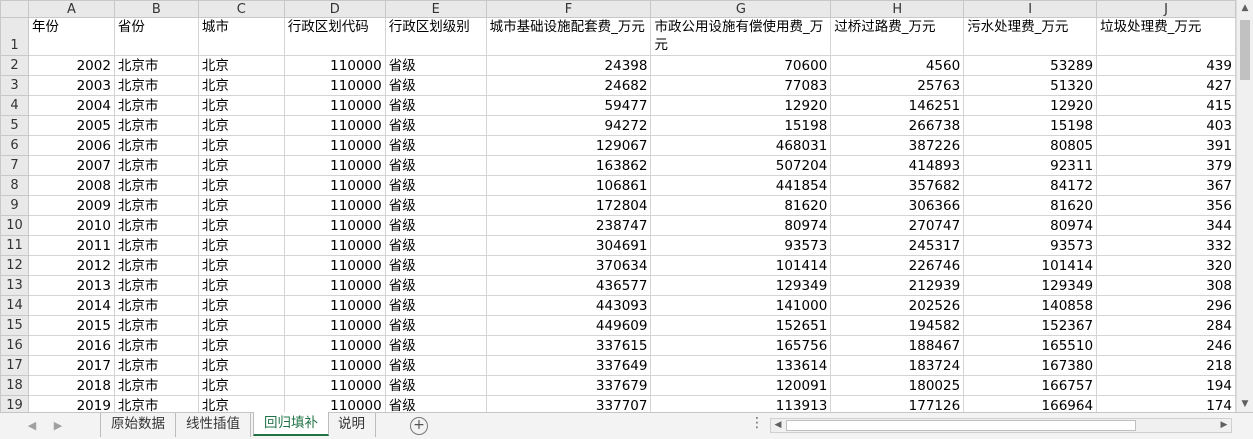  What do you see at coordinates (741, 9) in the screenshot?
I see `column-header: G` at bounding box center [741, 9].